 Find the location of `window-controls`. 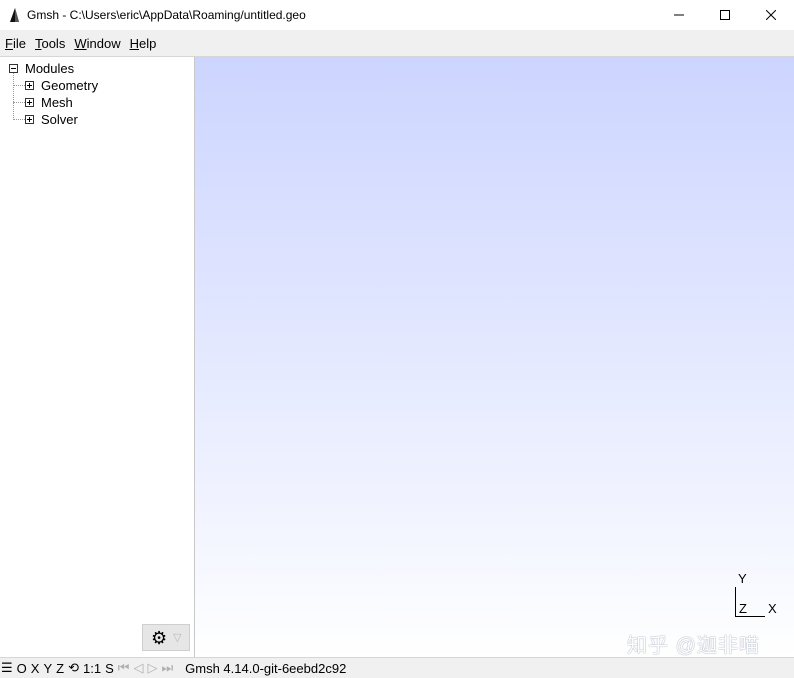

window-controls is located at coordinates (725, 15).